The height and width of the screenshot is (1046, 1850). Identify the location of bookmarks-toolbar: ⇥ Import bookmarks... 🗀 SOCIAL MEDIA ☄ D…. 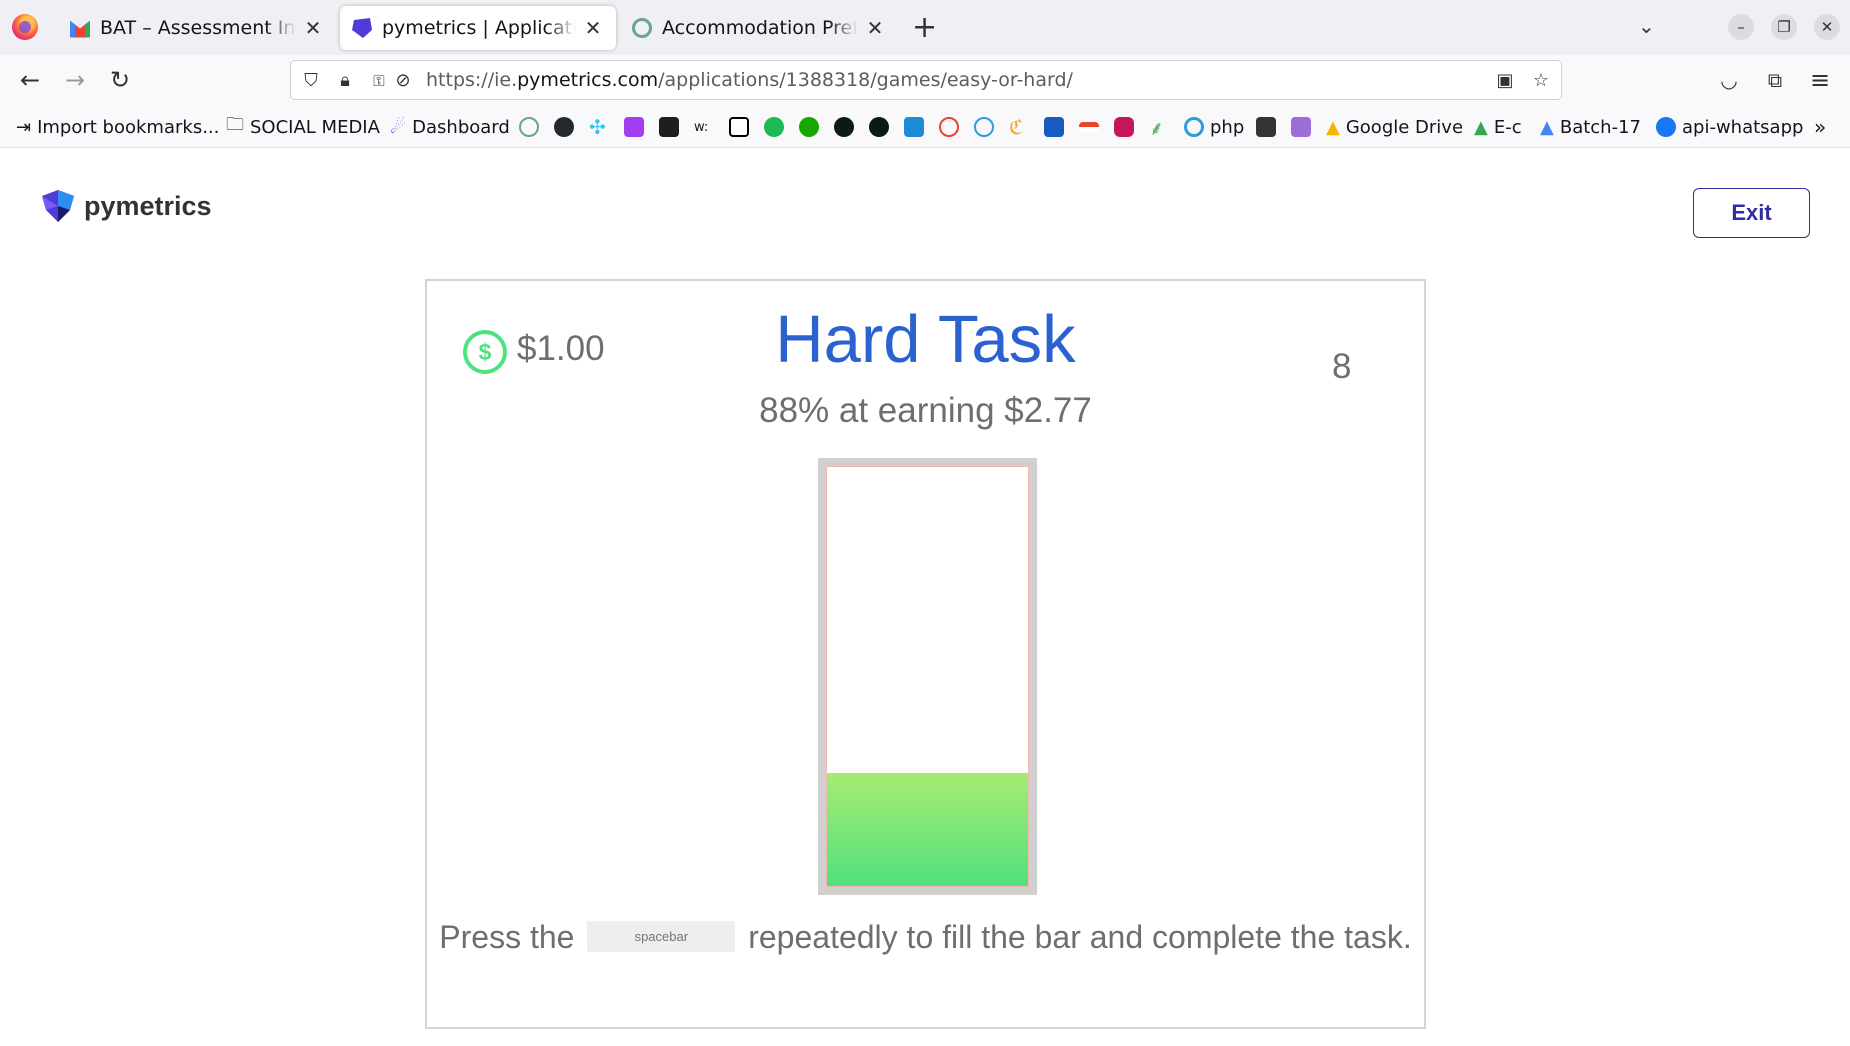
(925, 126).